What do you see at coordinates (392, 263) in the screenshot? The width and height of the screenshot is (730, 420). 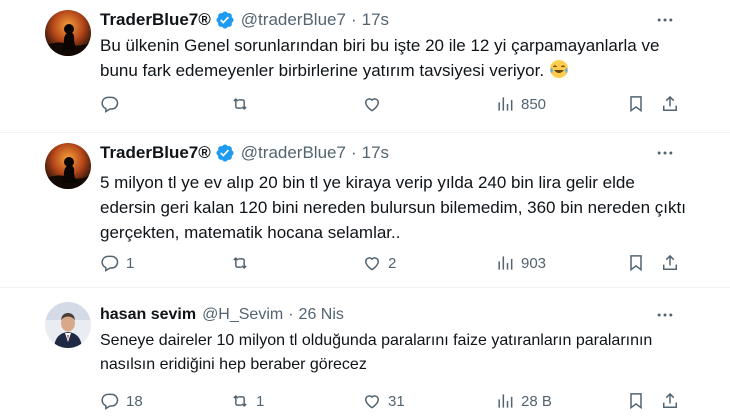 I see `like-count: 2` at bounding box center [392, 263].